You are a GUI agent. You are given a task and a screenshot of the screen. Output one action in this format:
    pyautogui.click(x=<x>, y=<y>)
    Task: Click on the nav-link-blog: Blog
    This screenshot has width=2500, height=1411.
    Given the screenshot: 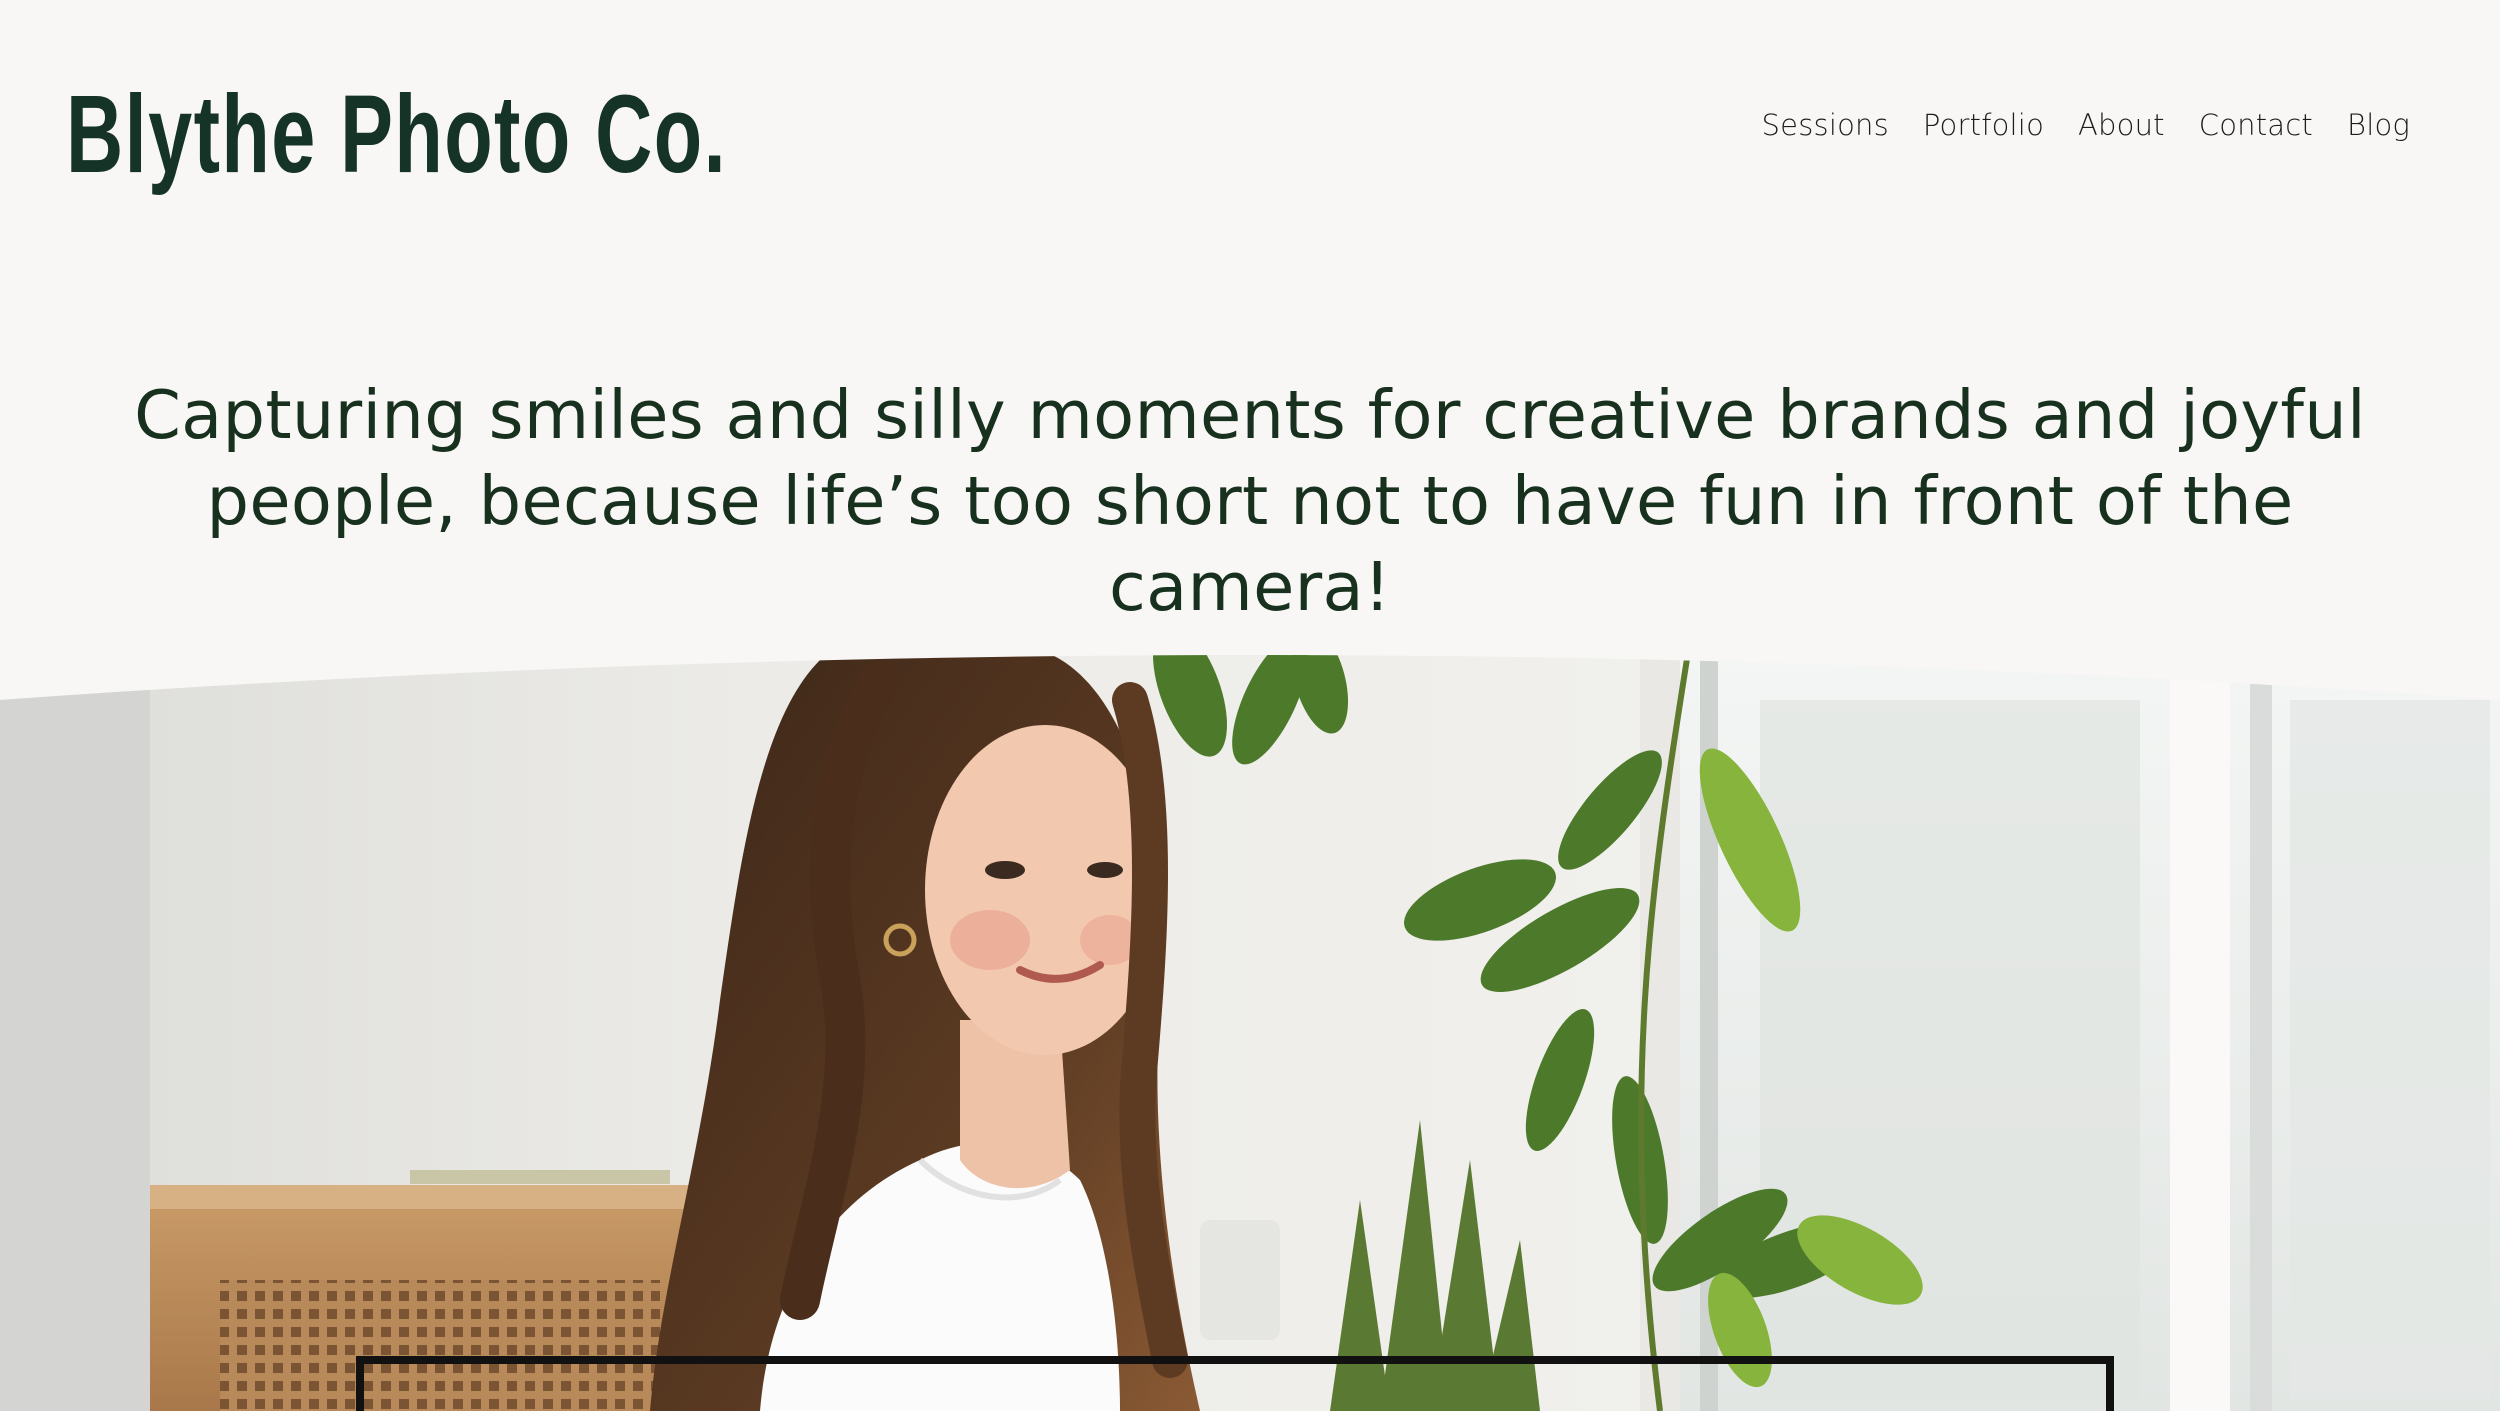 What is the action you would take?
    pyautogui.click(x=2378, y=125)
    